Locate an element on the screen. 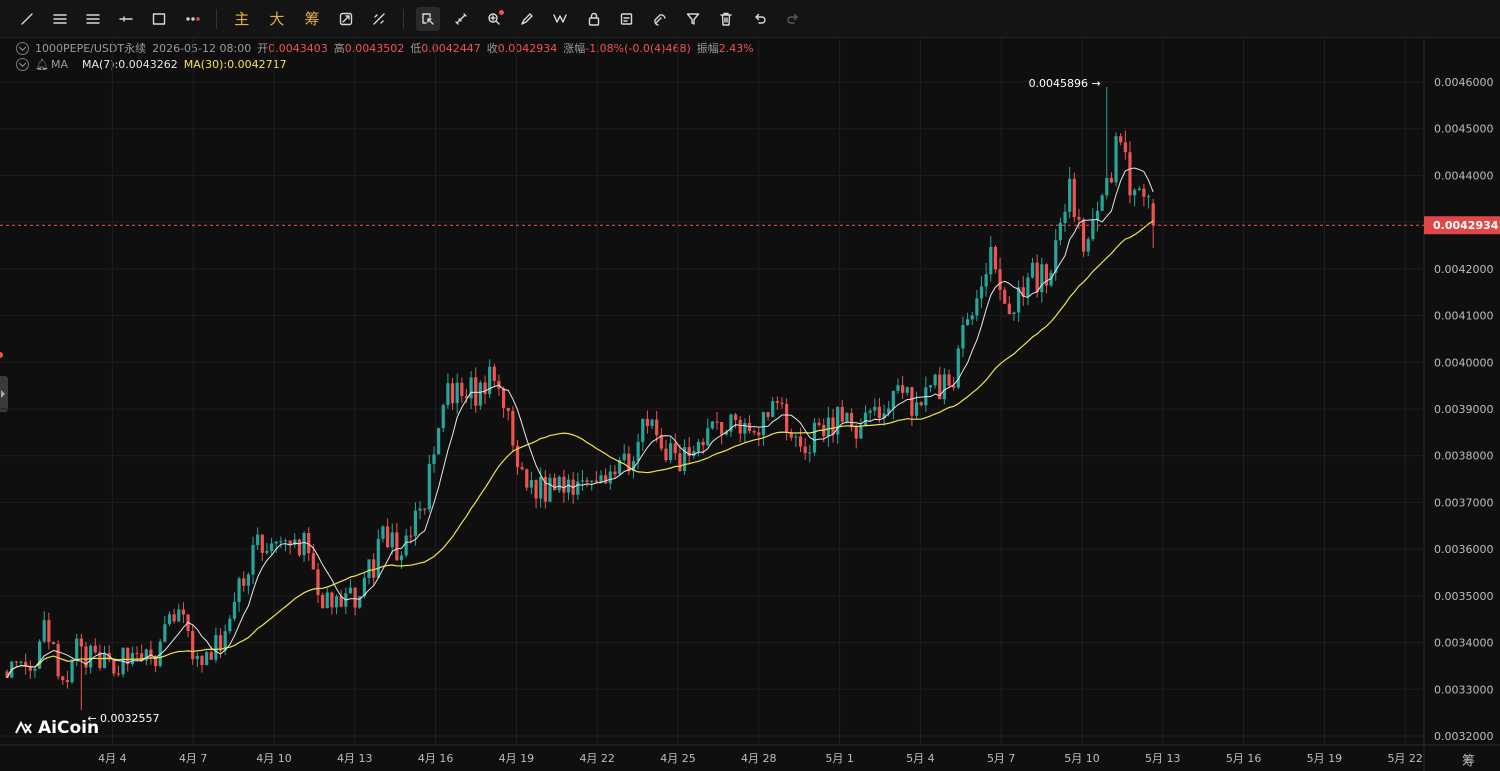  magnet-icon is located at coordinates (660, 19).